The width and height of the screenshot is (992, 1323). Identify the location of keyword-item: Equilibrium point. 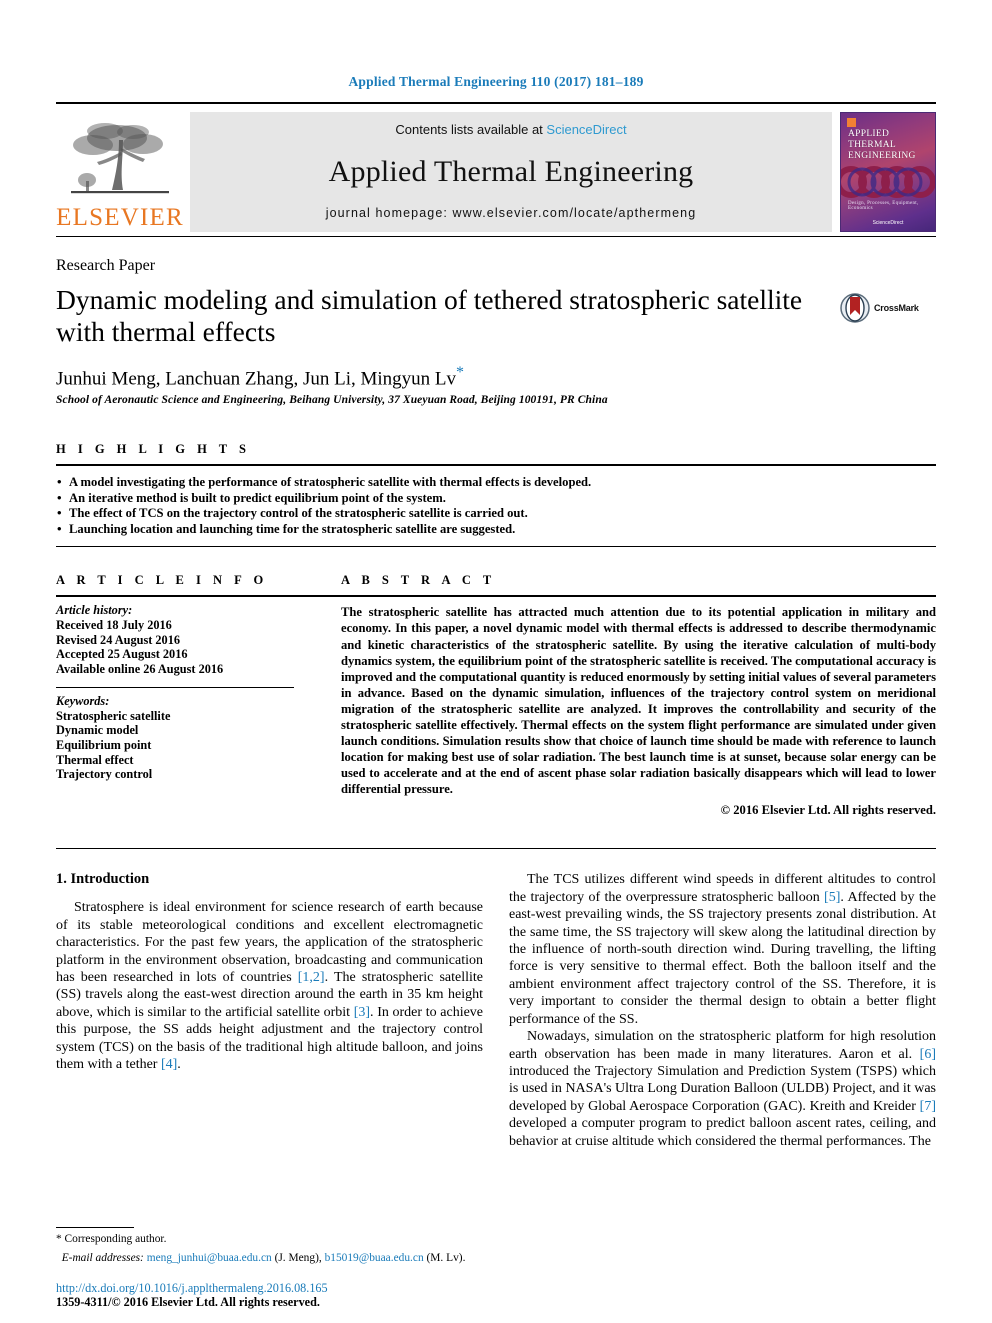
(104, 744).